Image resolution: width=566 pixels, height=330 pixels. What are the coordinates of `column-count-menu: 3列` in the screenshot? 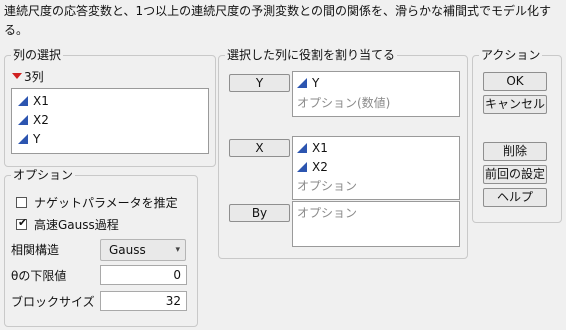 It's located at (28, 77).